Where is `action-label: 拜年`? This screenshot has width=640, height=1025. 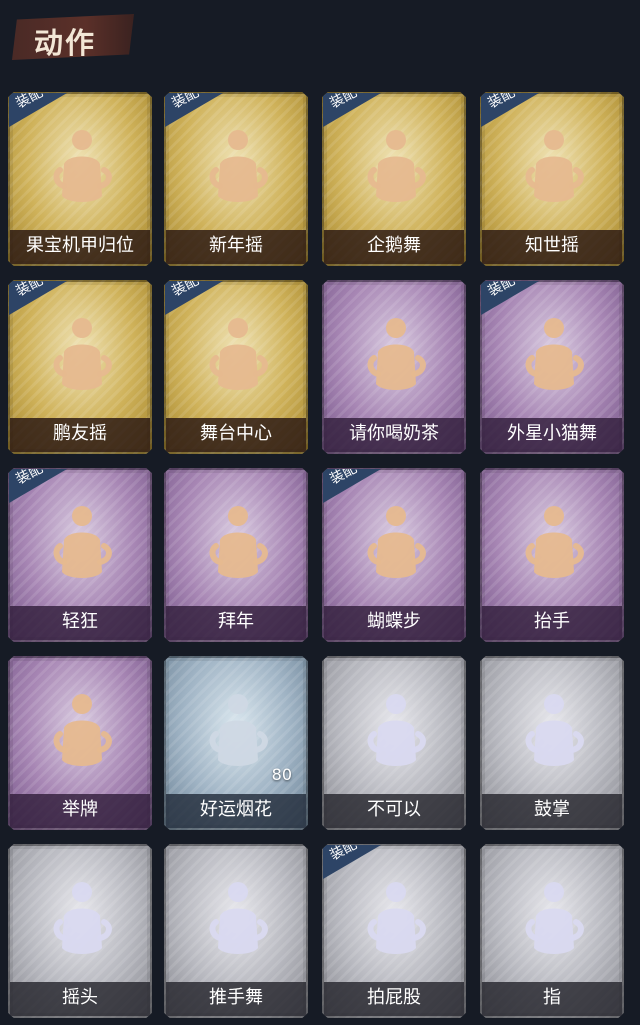 action-label: 拜年 is located at coordinates (236, 621).